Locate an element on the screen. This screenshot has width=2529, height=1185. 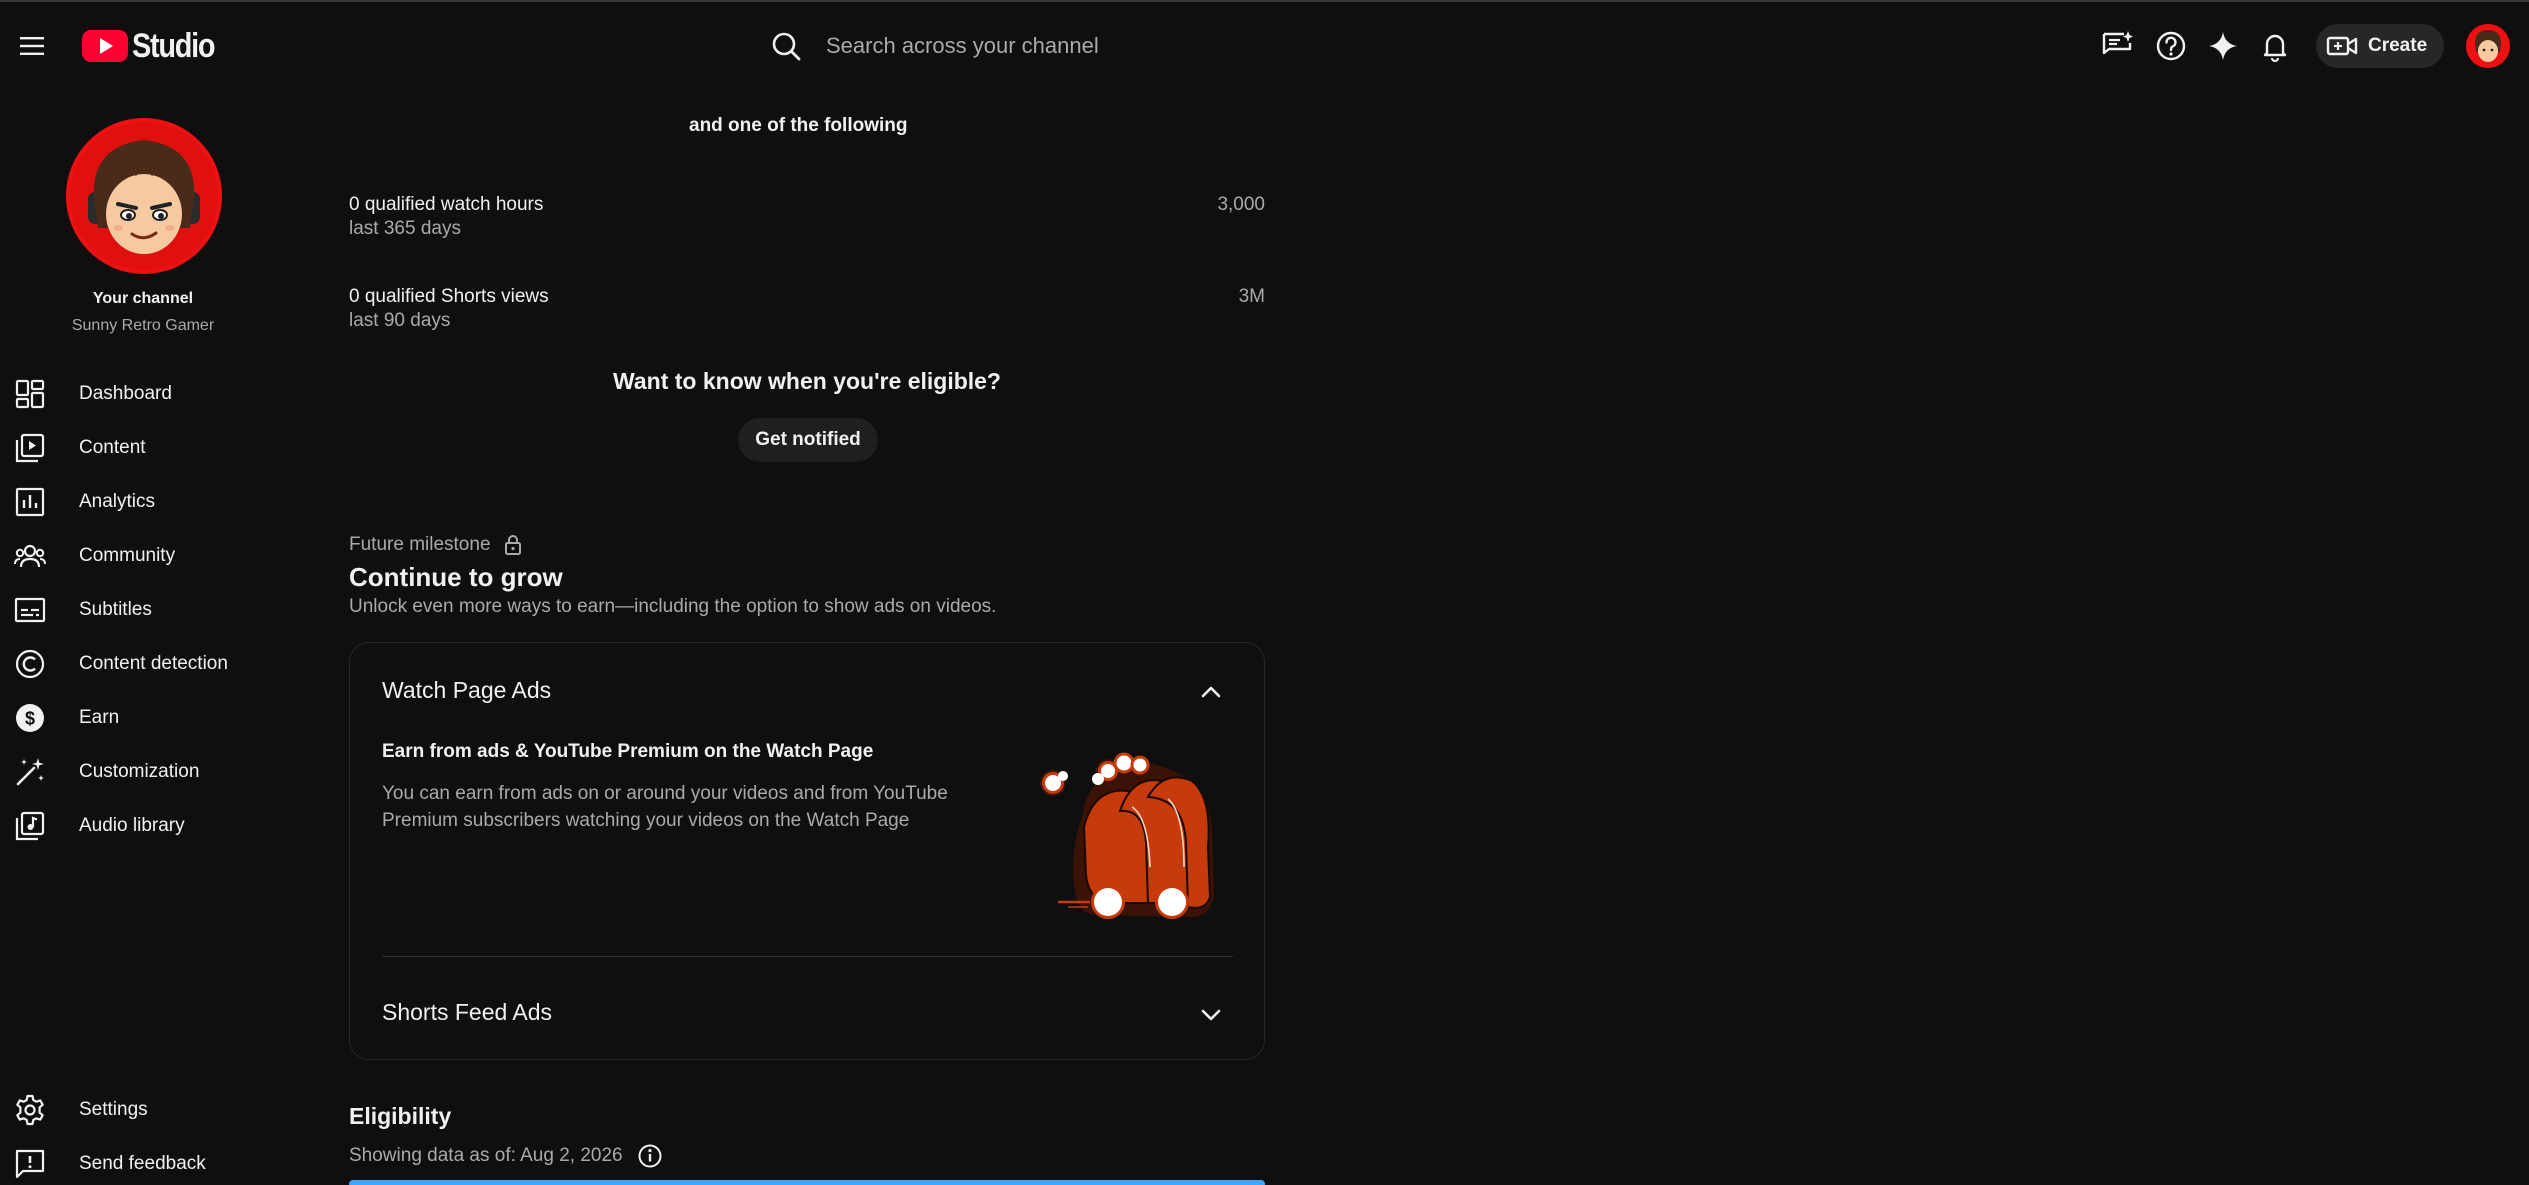
sidebar-item-analytics: Analytics is located at coordinates (145, 502).